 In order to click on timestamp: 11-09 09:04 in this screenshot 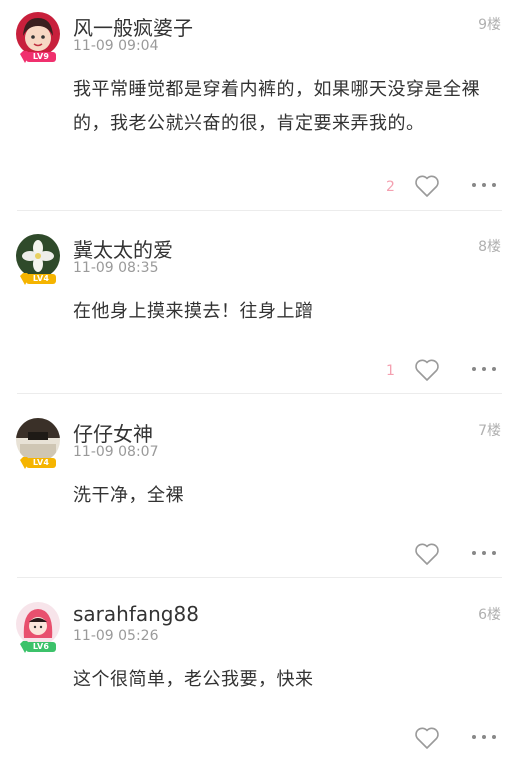, I will do `click(116, 46)`.